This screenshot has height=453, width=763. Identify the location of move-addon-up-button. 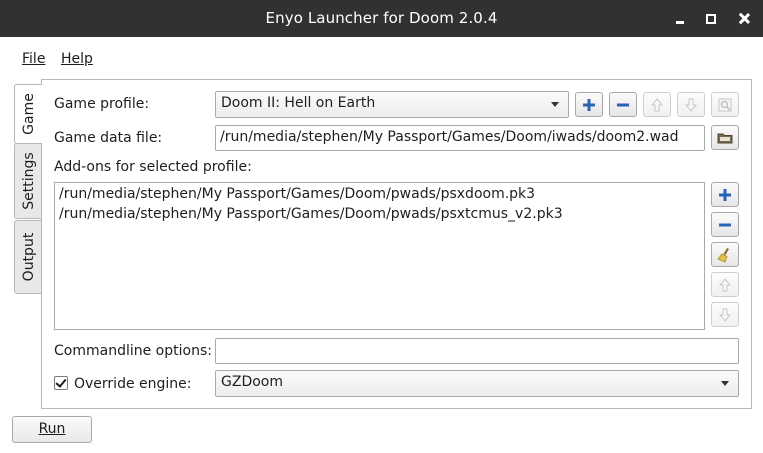
(725, 284).